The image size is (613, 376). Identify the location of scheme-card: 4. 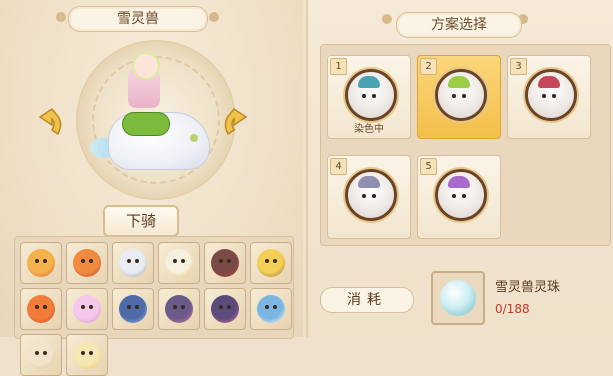
(369, 197).